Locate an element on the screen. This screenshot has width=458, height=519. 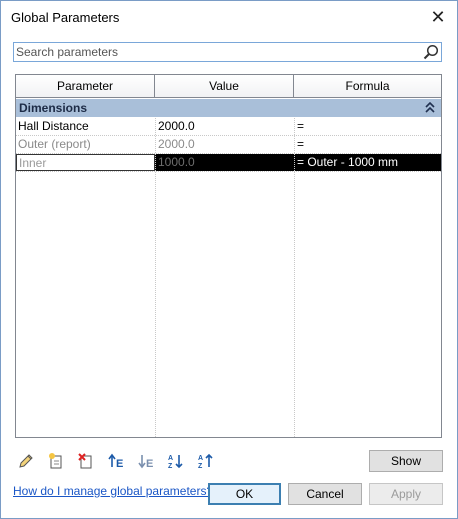
edit-parameter-icon is located at coordinates (26, 461).